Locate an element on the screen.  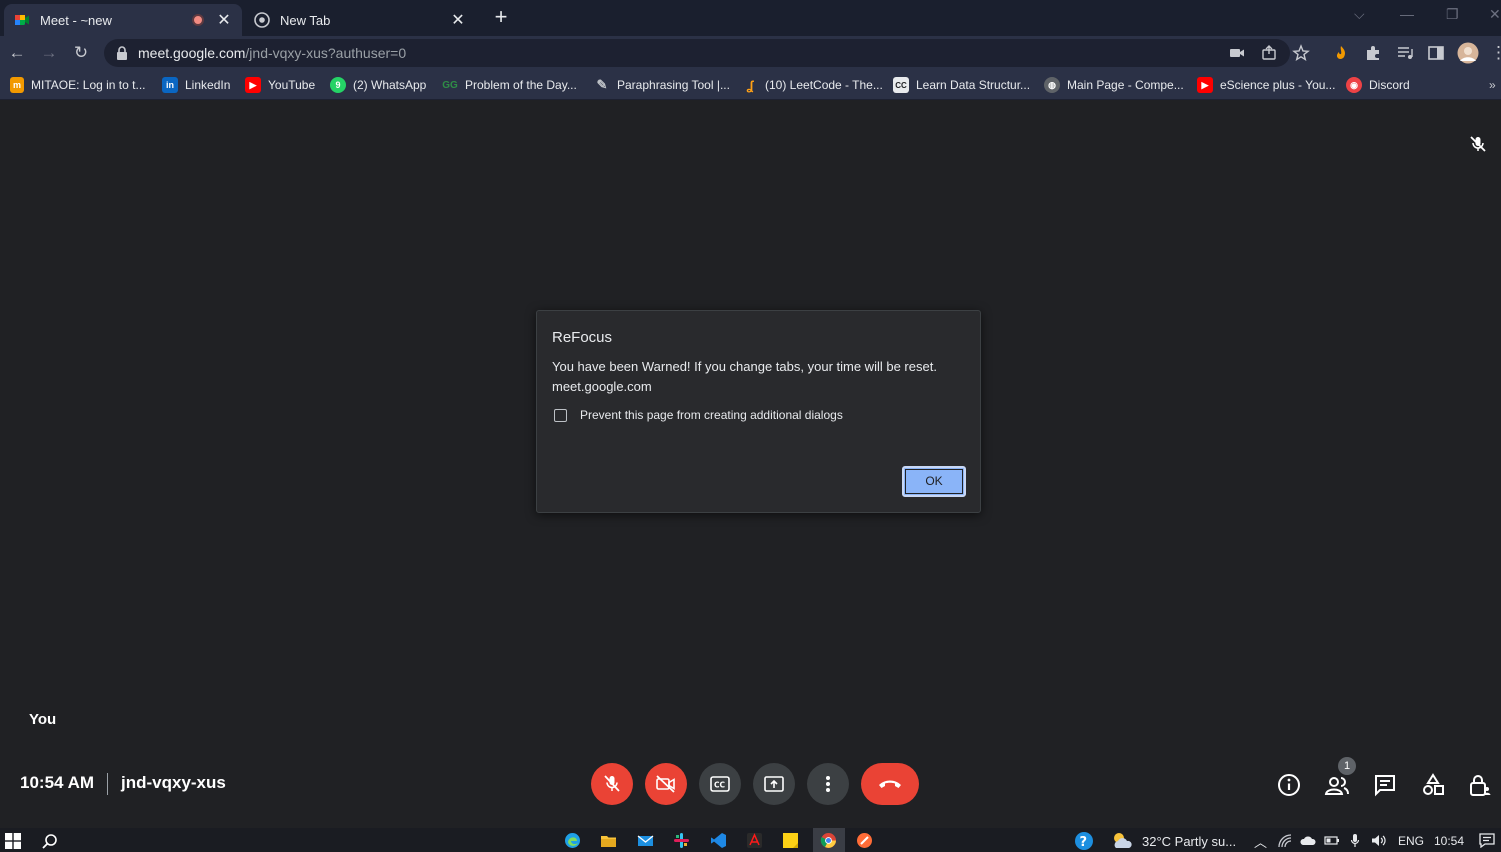
activities-button is located at coordinates (1433, 785).